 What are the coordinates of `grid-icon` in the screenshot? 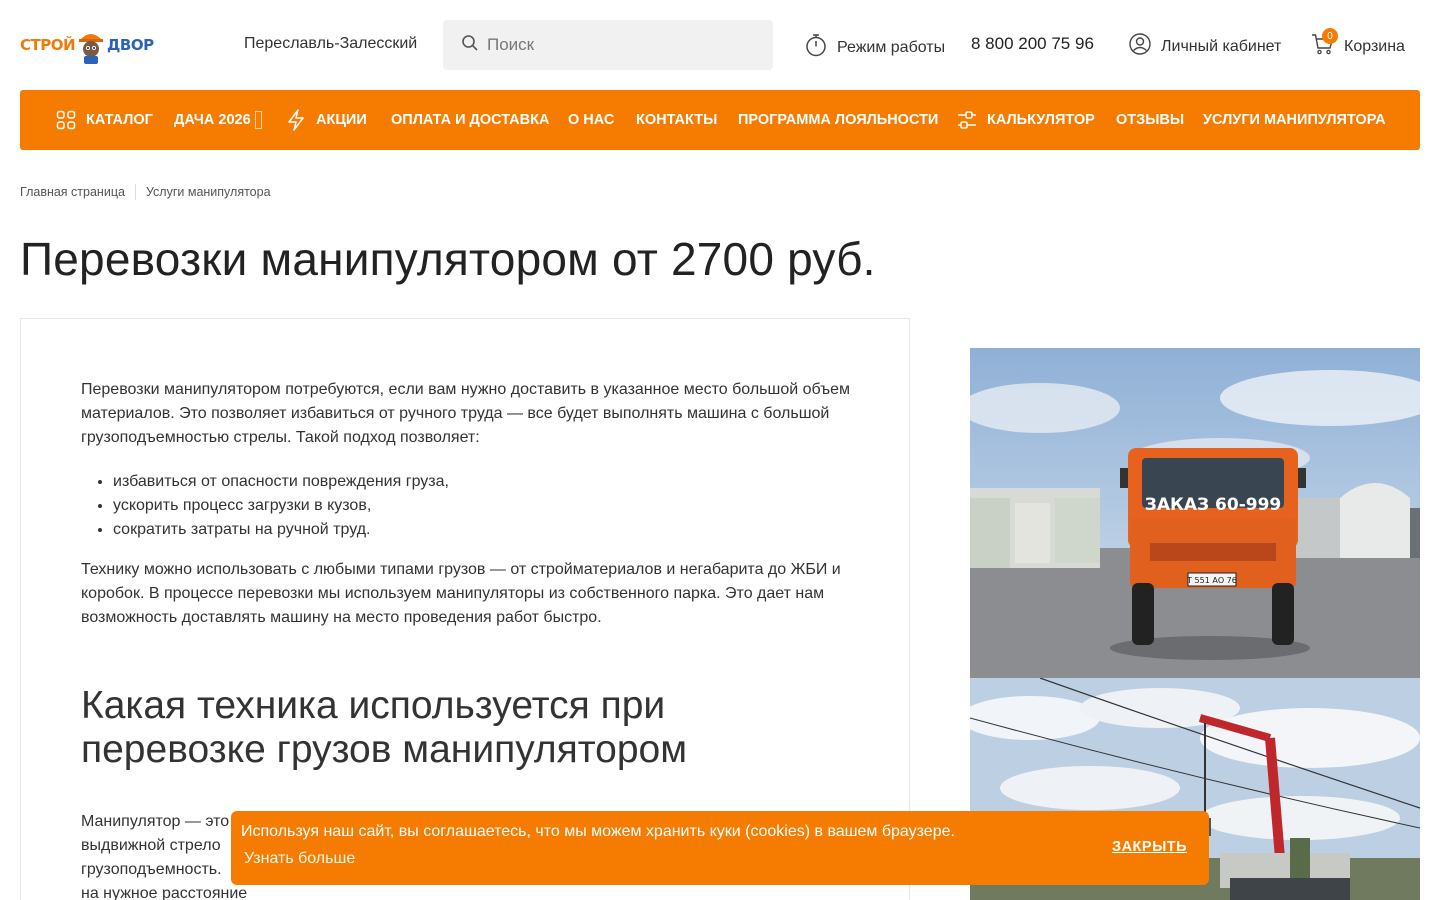 It's located at (66, 120).